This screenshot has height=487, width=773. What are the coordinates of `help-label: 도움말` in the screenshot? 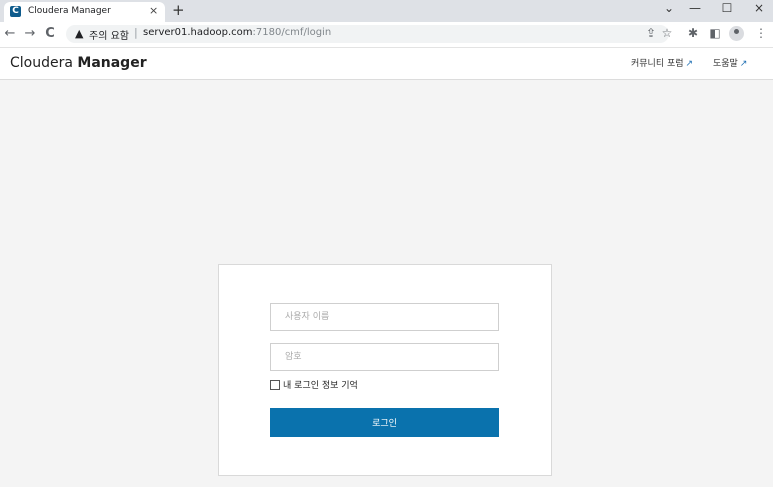 It's located at (725, 64).